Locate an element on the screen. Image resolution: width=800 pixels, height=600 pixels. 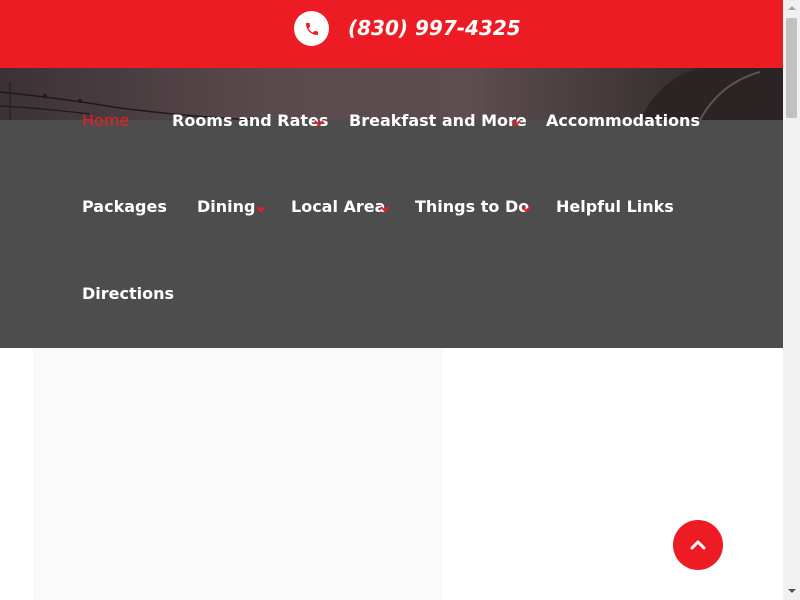
nav-item-helpful-links: Helpful Links is located at coordinates (615, 207).